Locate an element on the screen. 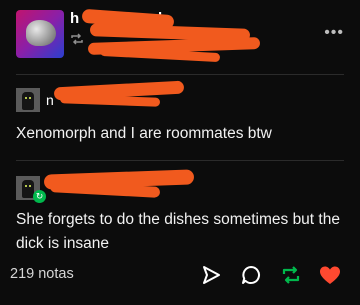  post-text: Xenomorph and I are roommates btw is located at coordinates (144, 133).